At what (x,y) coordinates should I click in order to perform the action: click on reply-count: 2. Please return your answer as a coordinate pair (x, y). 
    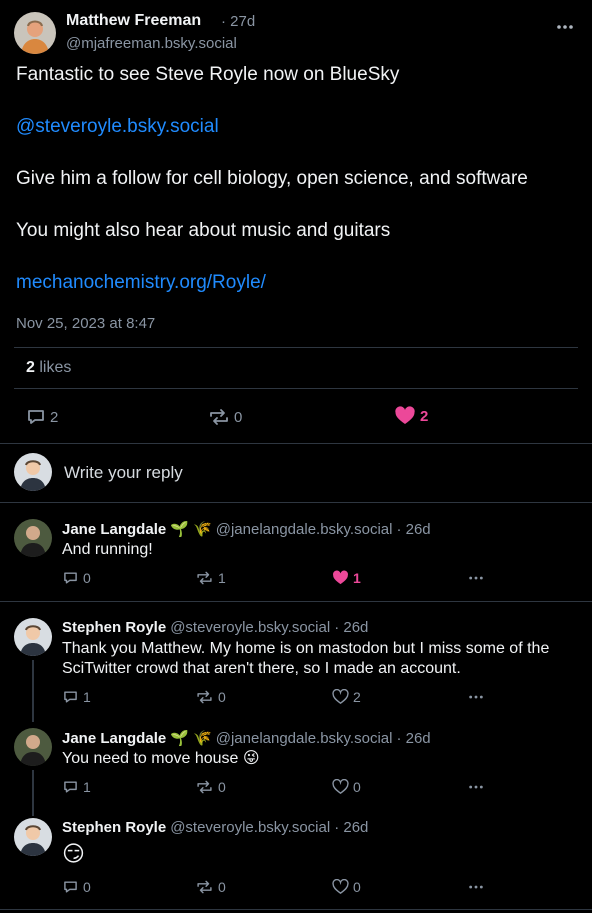
    Looking at the image, I should click on (54, 417).